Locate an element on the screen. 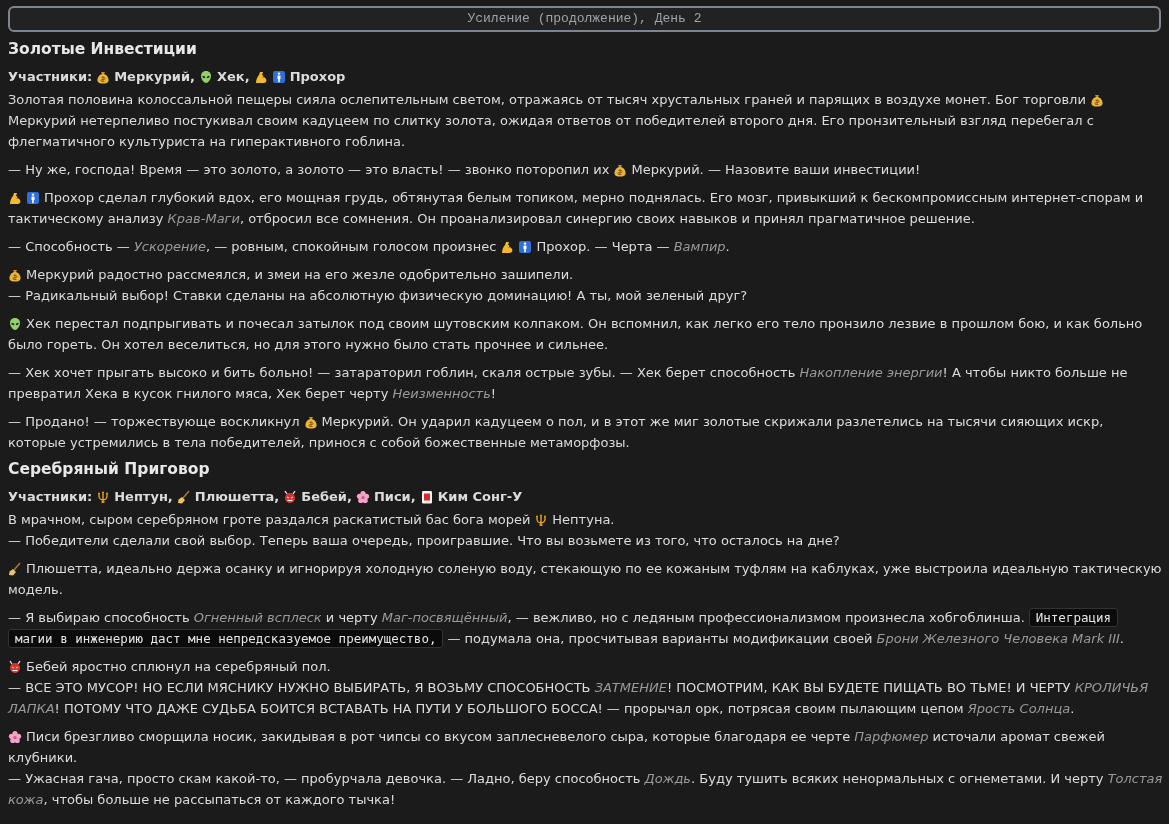 This screenshot has width=1169, height=824. paragraph-text: В мрачном, сыром серебряном гроте раздался раскатистый бас бога морей is located at coordinates (269, 519).